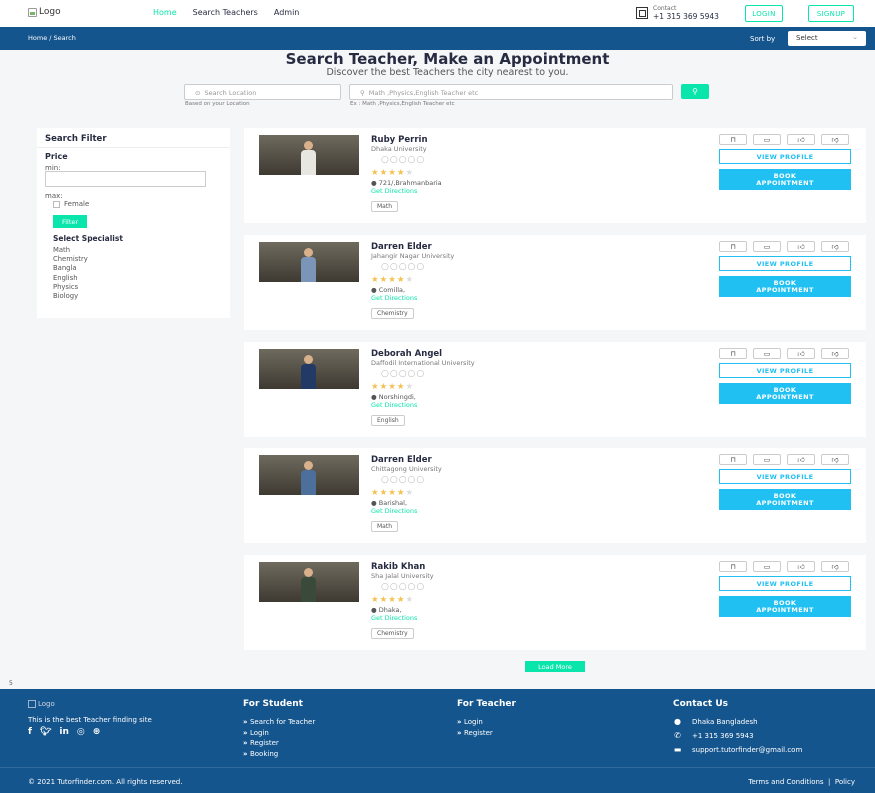 Image resolution: width=875 pixels, height=793 pixels. Describe the element at coordinates (165, 12) in the screenshot. I see `nav-home: Home` at that location.